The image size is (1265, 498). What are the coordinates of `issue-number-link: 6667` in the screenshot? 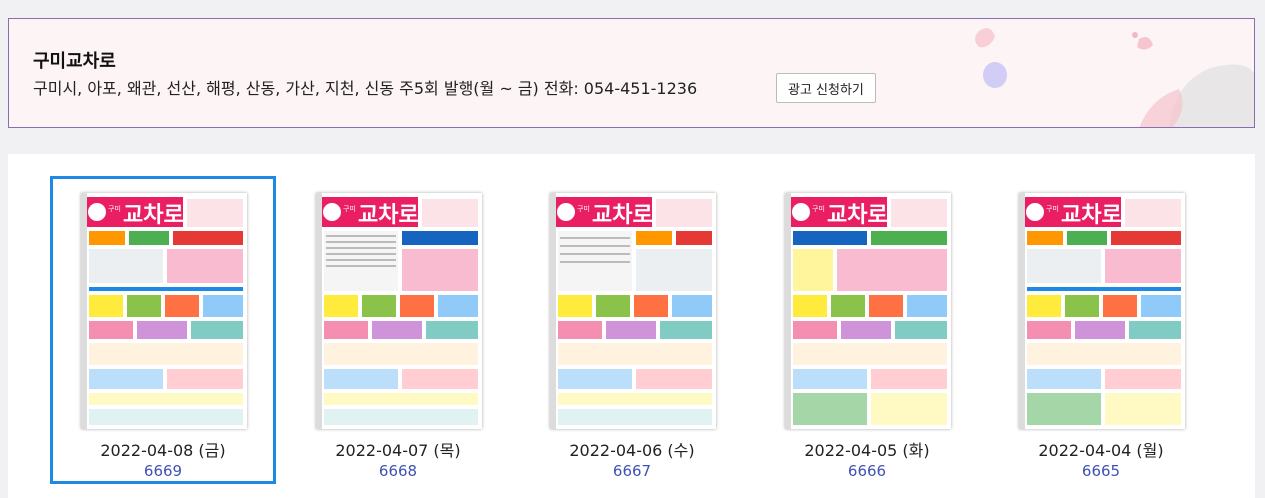 It's located at (632, 471).